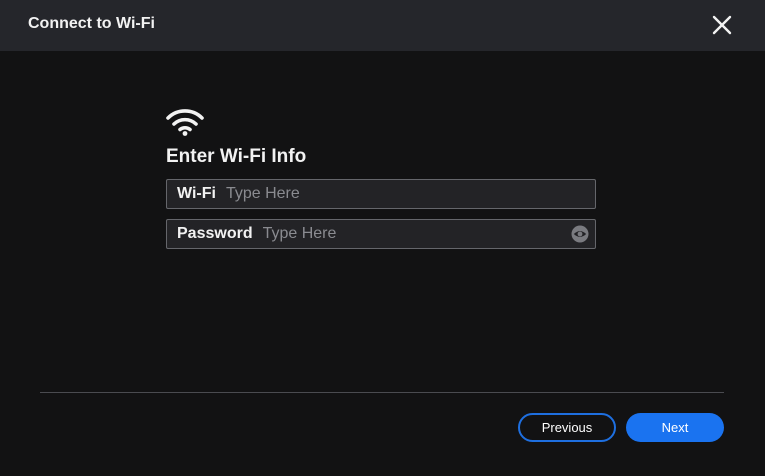 The width and height of the screenshot is (765, 476). Describe the element at coordinates (236, 156) in the screenshot. I see `page-heading: Enter Wi-Fi Info` at that location.